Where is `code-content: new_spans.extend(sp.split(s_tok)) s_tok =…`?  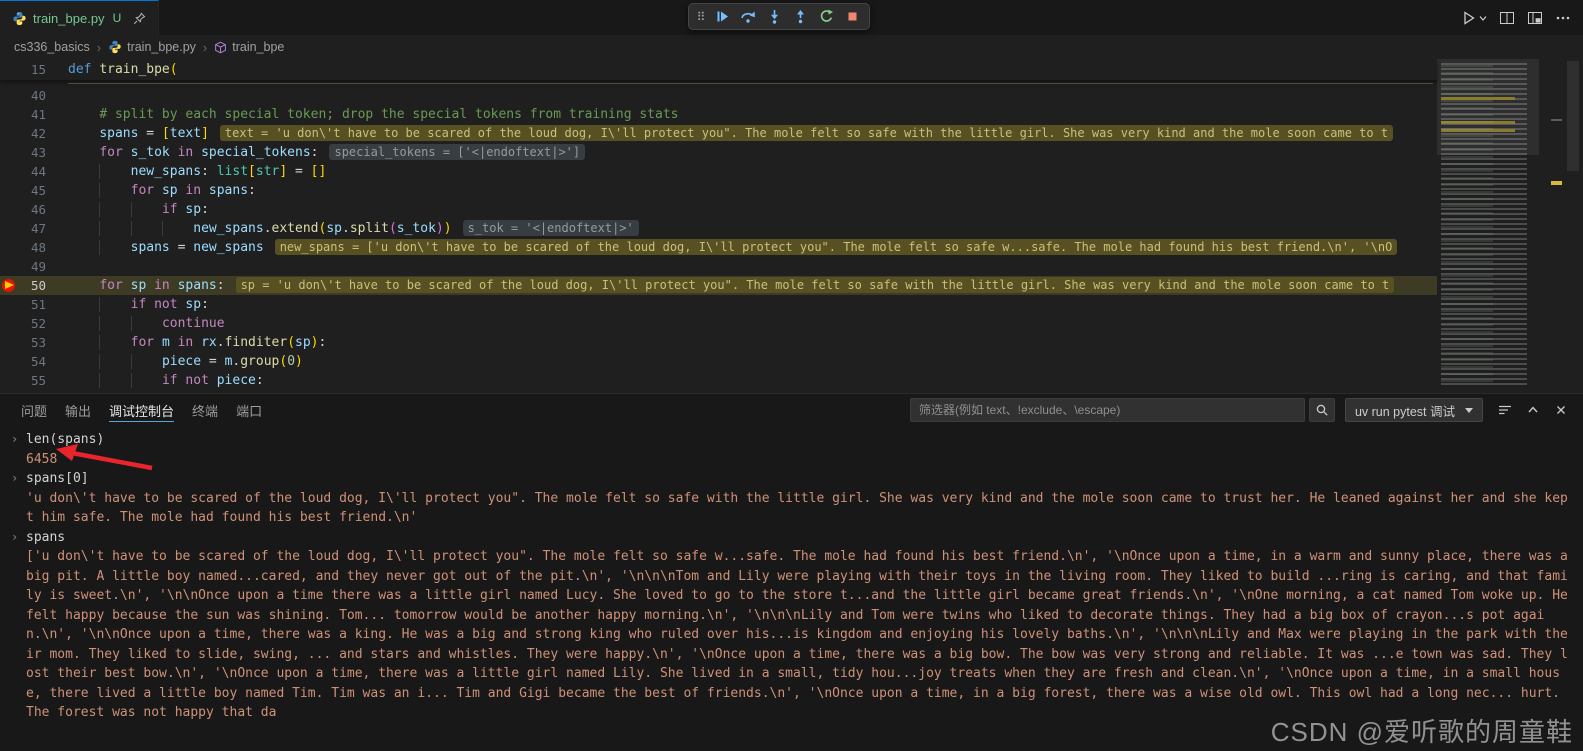 code-content: new_spans.extend(sp.split(s_tok)) s_tok =… is located at coordinates (752, 228).